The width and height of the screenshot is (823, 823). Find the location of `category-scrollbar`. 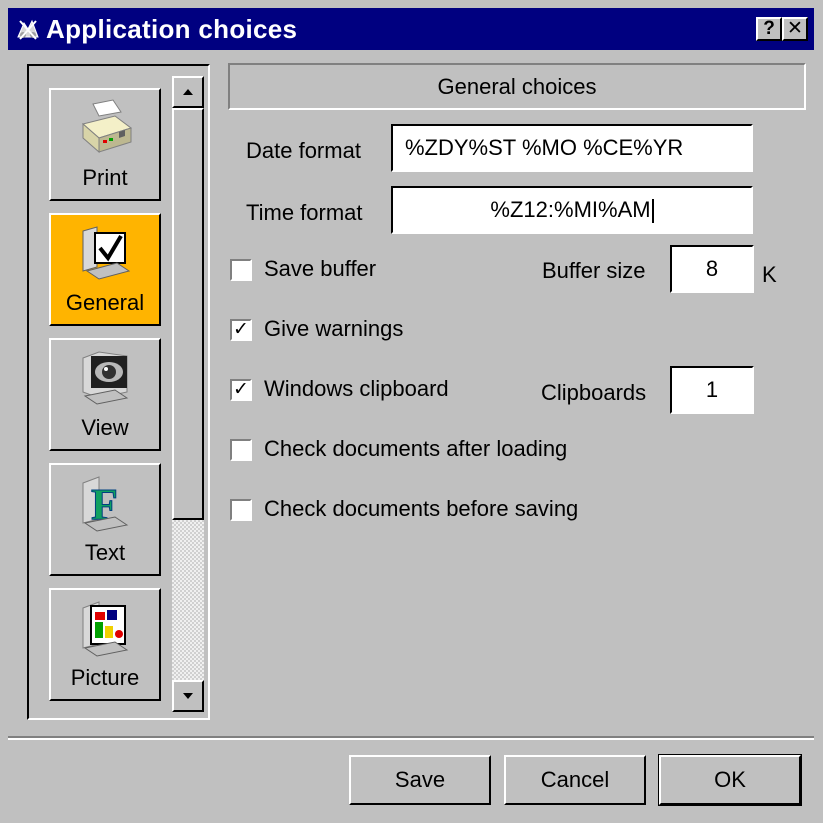

category-scrollbar is located at coordinates (188, 394).